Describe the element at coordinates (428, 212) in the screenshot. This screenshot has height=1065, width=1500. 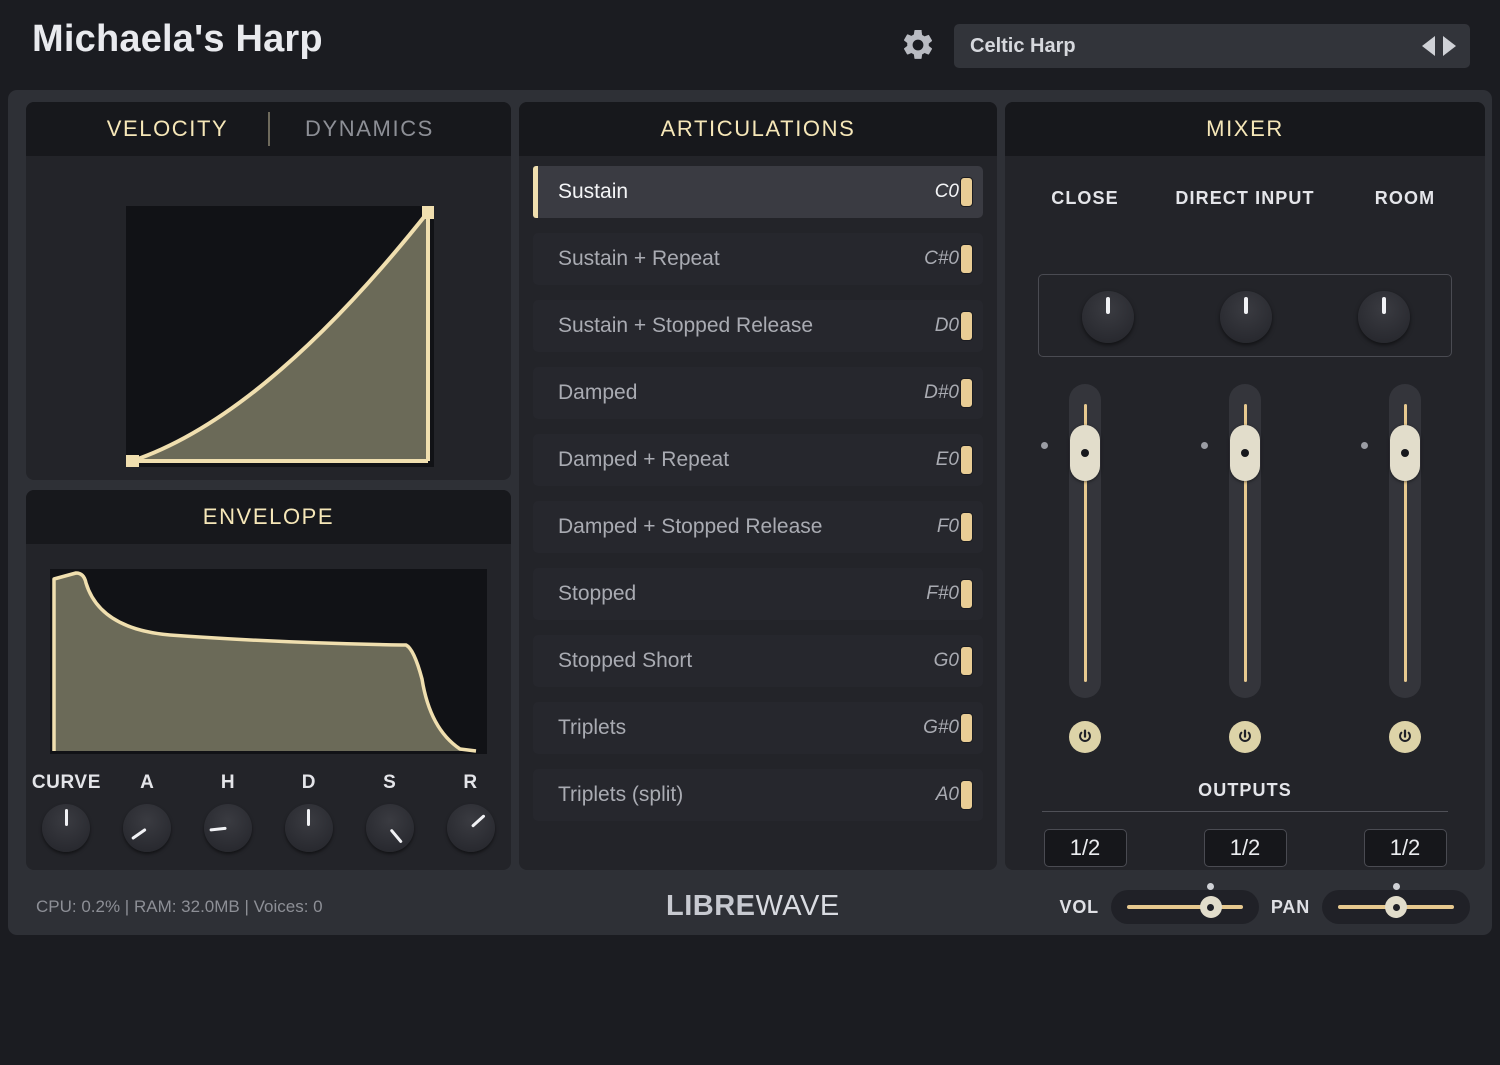
I see `velocity-handle-end` at that location.